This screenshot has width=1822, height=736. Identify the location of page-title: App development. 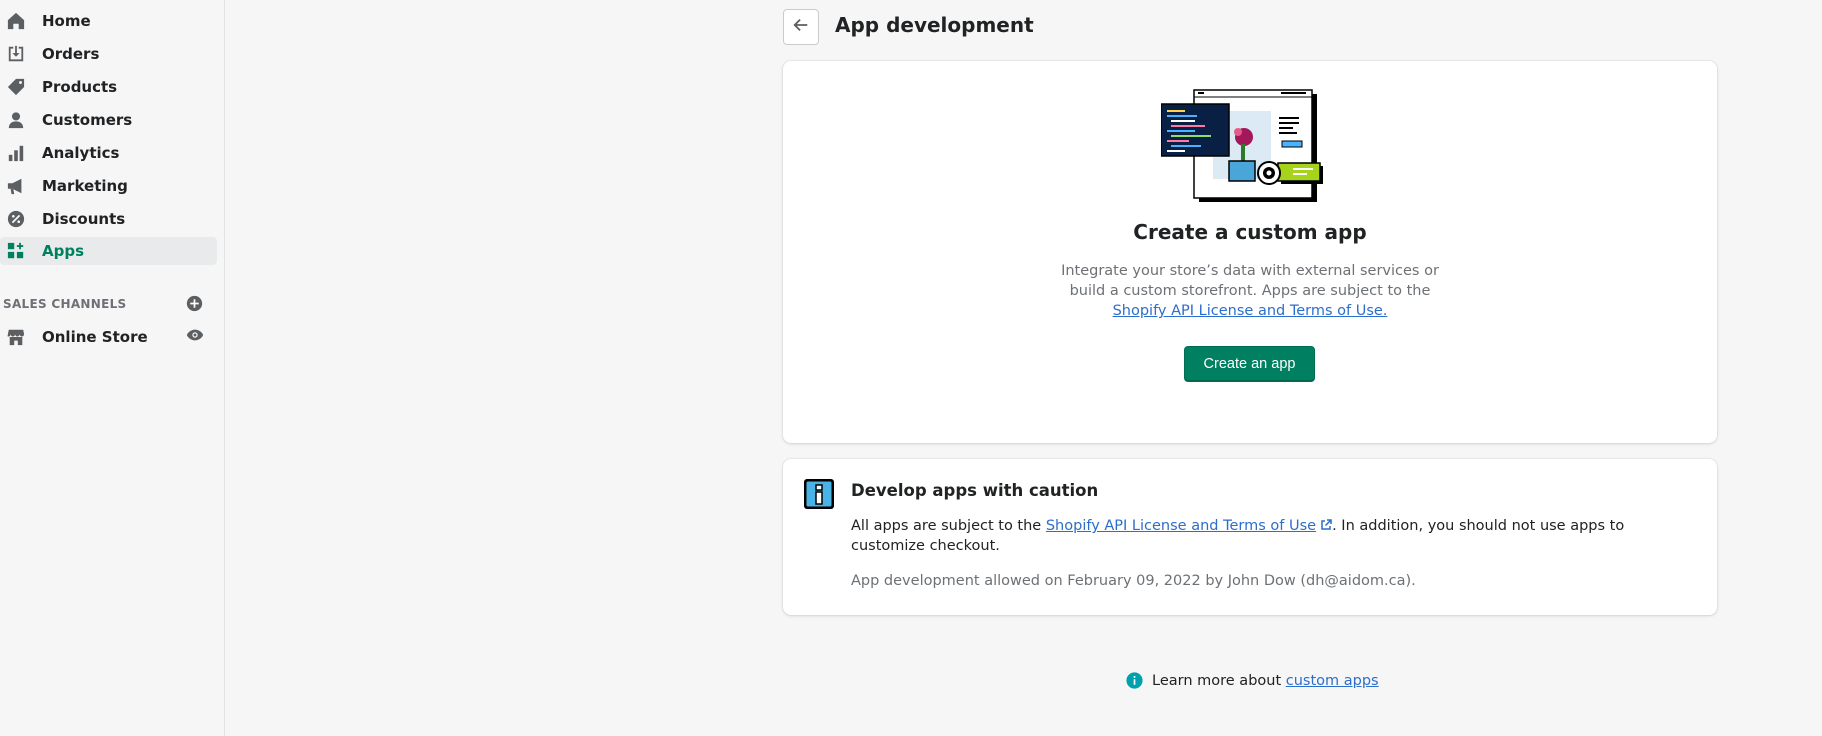
(934, 25).